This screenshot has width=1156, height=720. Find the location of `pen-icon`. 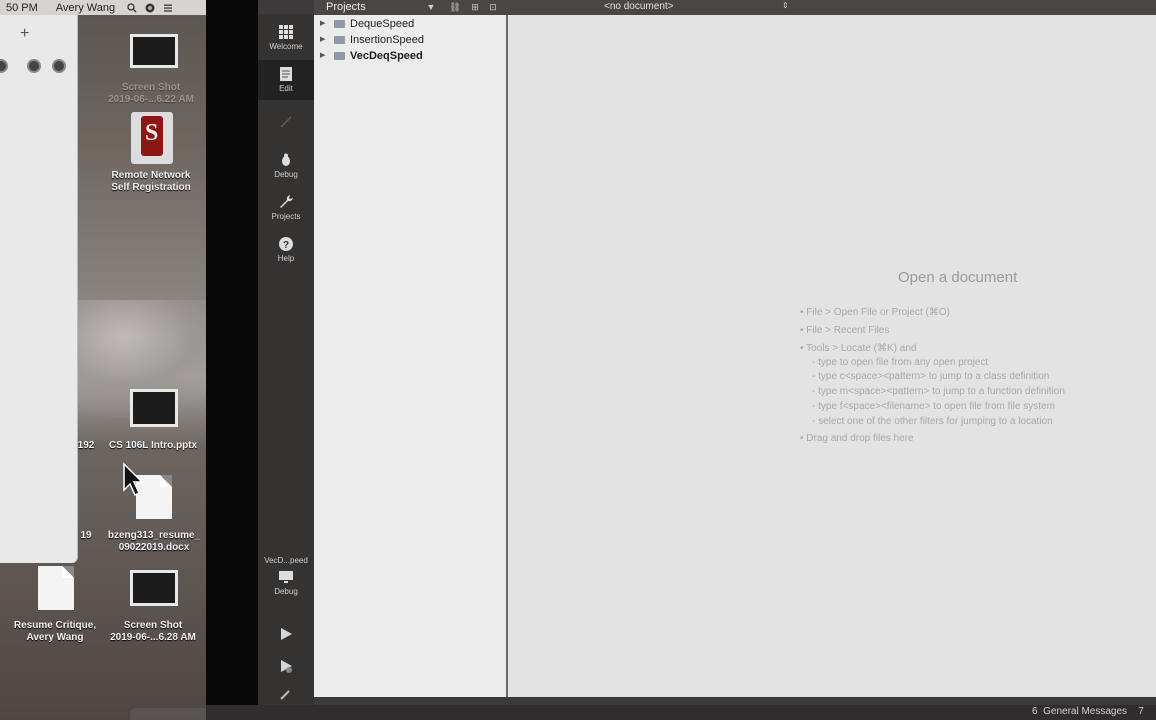

pen-icon is located at coordinates (286, 122).